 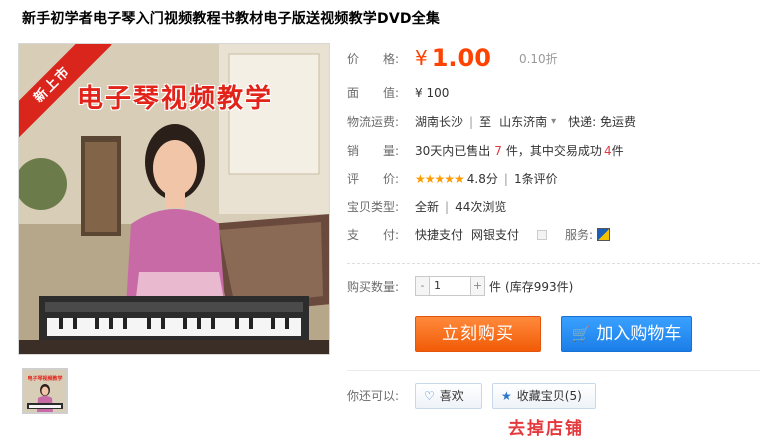 What do you see at coordinates (617, 151) in the screenshot?
I see `sales-suffix: 件` at bounding box center [617, 151].